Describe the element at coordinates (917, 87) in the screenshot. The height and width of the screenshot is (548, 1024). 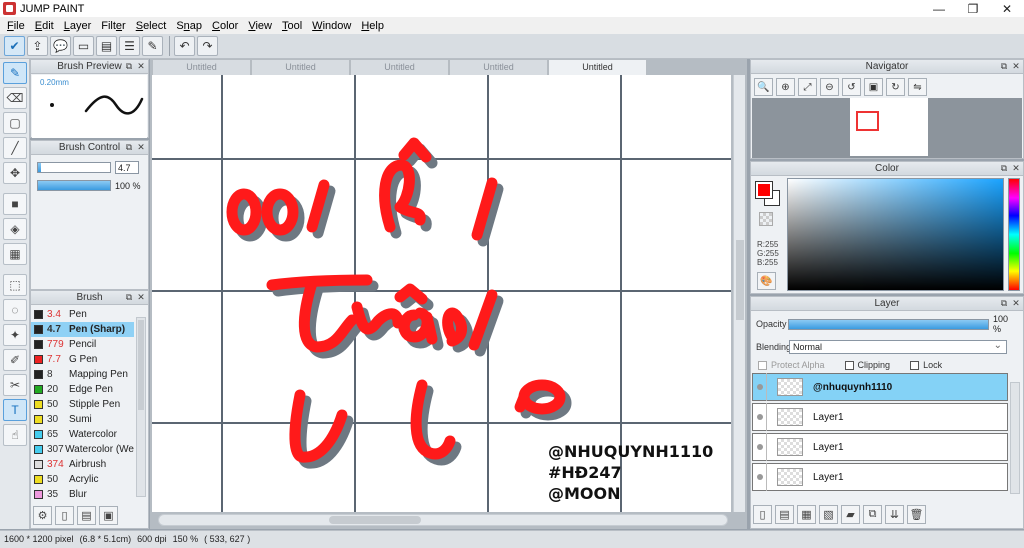
I see `flip-icon: ⇋` at that location.